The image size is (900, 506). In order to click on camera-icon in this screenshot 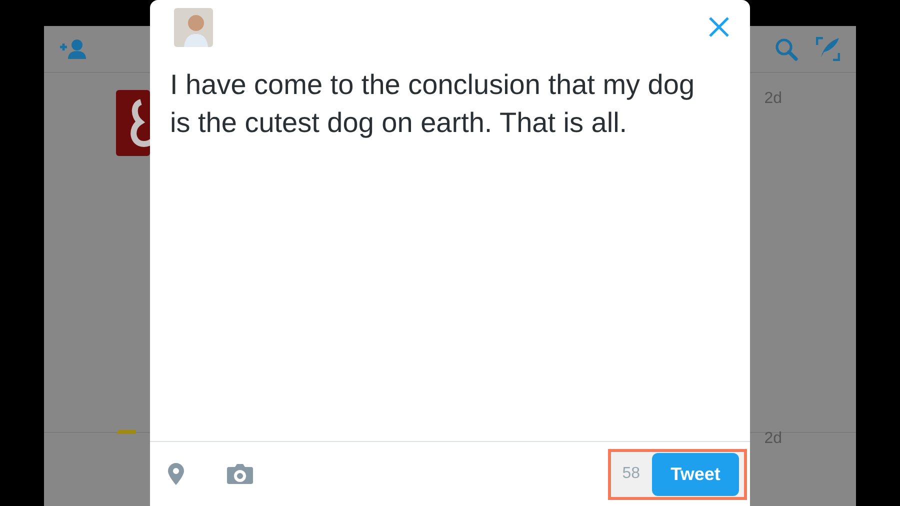, I will do `click(240, 474)`.